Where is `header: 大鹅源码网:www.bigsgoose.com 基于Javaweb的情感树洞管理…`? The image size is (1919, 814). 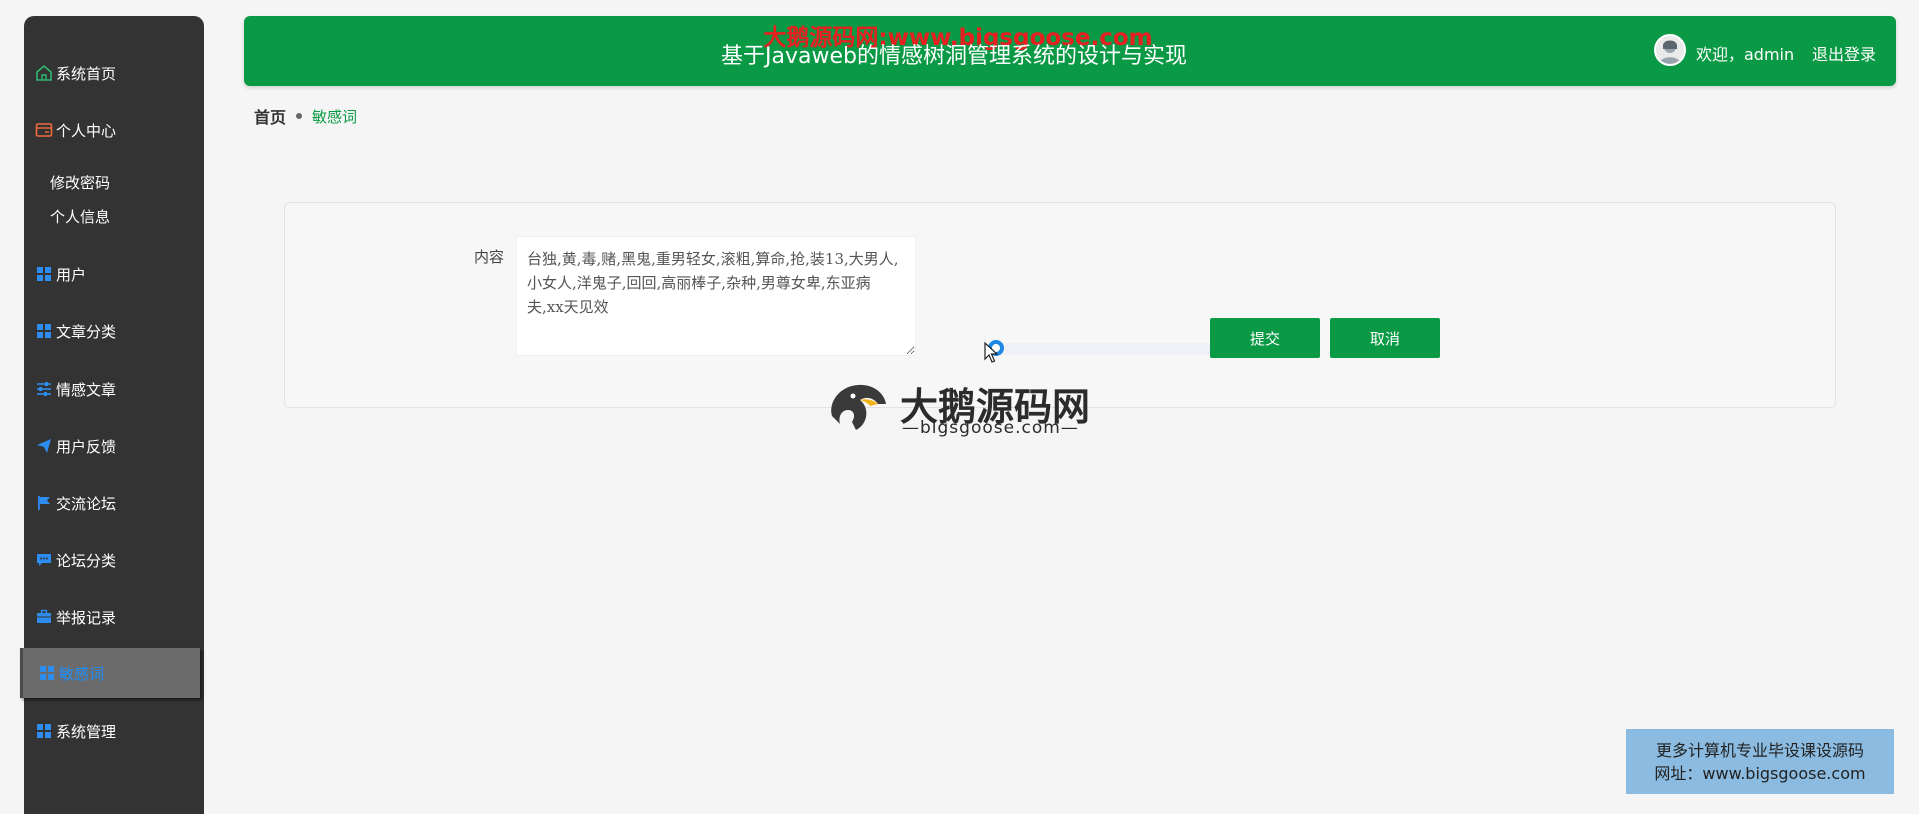 header: 大鹅源码网:www.bigsgoose.com 基于Javaweb的情感树洞管理… is located at coordinates (1070, 51).